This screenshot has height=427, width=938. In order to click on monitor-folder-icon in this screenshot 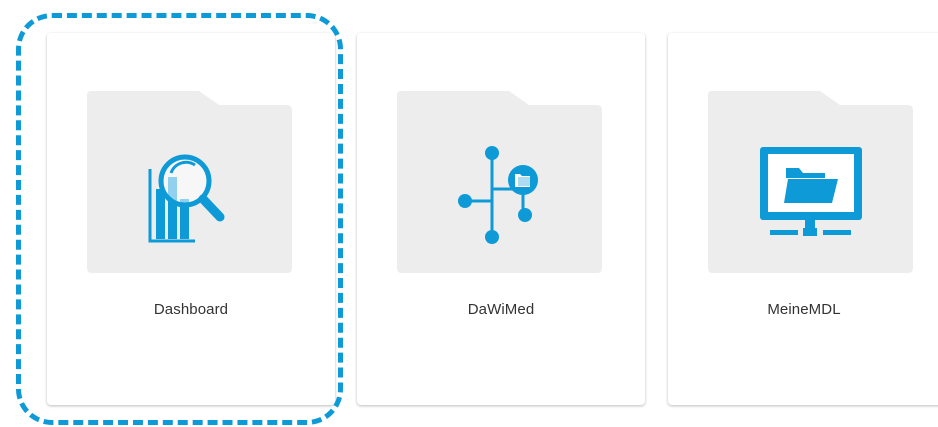, I will do `click(811, 191)`.